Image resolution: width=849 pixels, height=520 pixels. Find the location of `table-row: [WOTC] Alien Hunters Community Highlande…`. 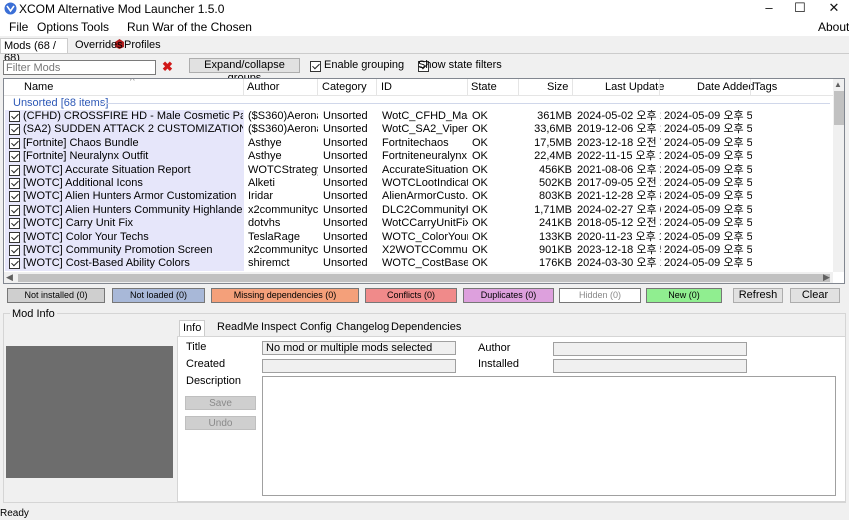

table-row: [WOTC] Alien Hunters Community Highlande… is located at coordinates (417, 210).